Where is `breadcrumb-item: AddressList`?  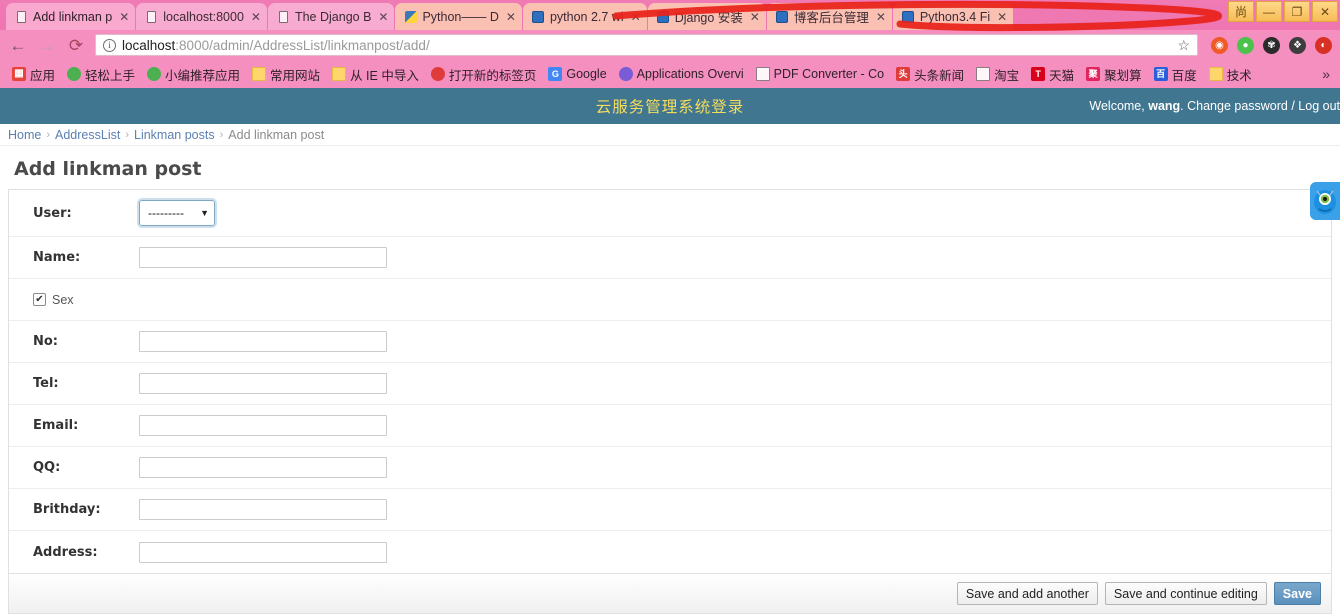
breadcrumb-item: AddressList is located at coordinates (87, 135).